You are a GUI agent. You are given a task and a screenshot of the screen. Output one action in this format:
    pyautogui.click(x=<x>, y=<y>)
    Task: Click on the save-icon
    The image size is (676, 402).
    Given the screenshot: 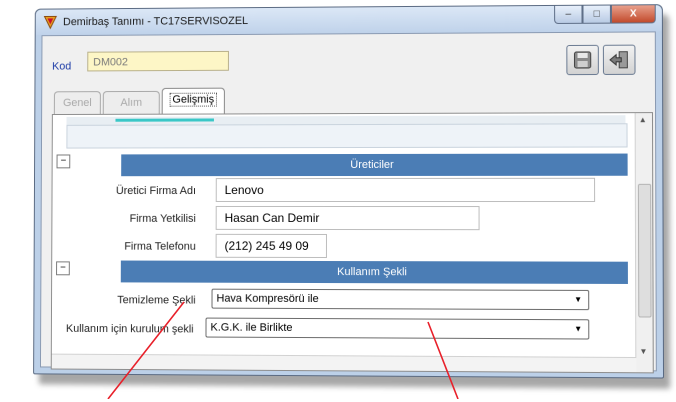 What is the action you would take?
    pyautogui.click(x=582, y=60)
    